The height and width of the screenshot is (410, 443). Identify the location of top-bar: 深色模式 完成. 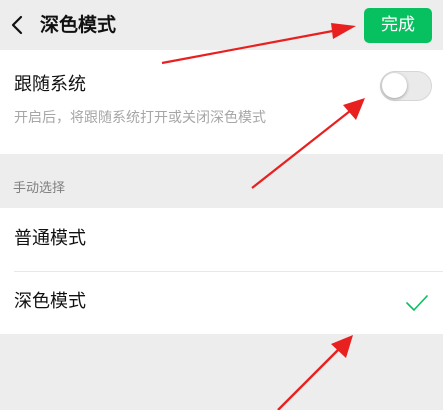
(221, 25).